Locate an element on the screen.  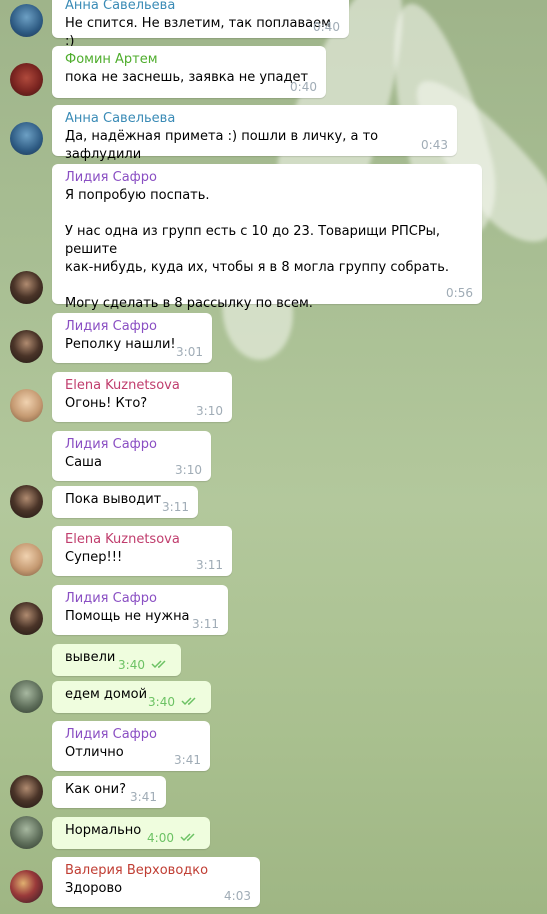
message-time: 3:01 is located at coordinates (189, 352).